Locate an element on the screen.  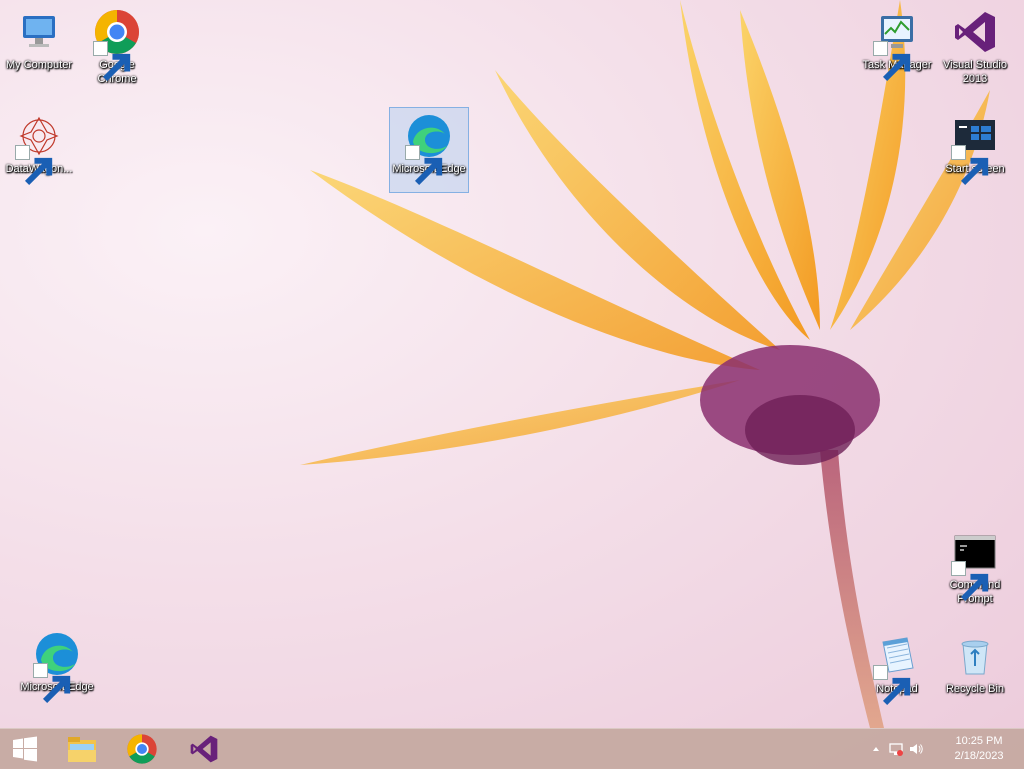
file-explorer-icon is located at coordinates (82, 749).